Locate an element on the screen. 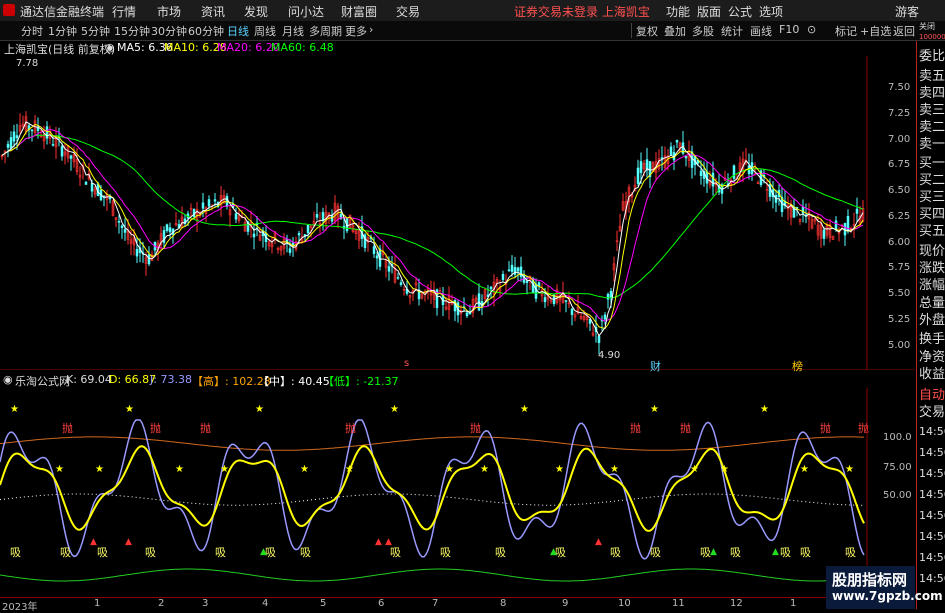 This screenshot has width=945, height=613. period-15min: 15分钟 is located at coordinates (132, 31).